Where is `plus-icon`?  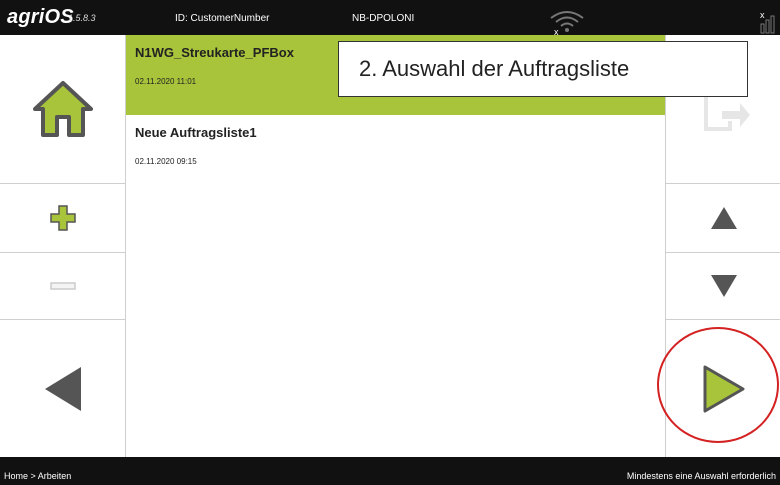
plus-icon is located at coordinates (62, 218).